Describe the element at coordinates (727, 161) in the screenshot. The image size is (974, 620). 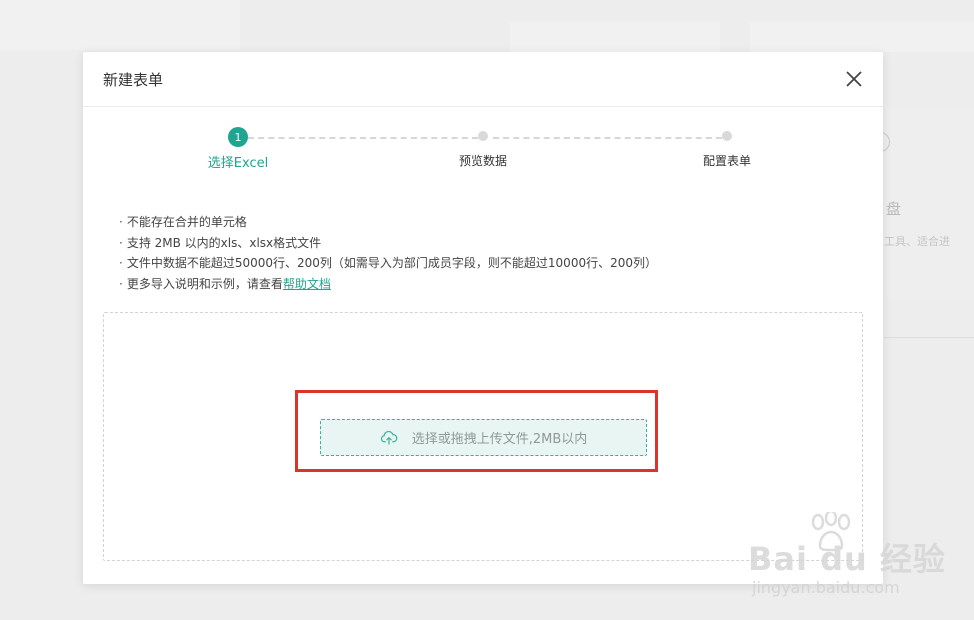
I see `step-3-label: 配置表单` at that location.